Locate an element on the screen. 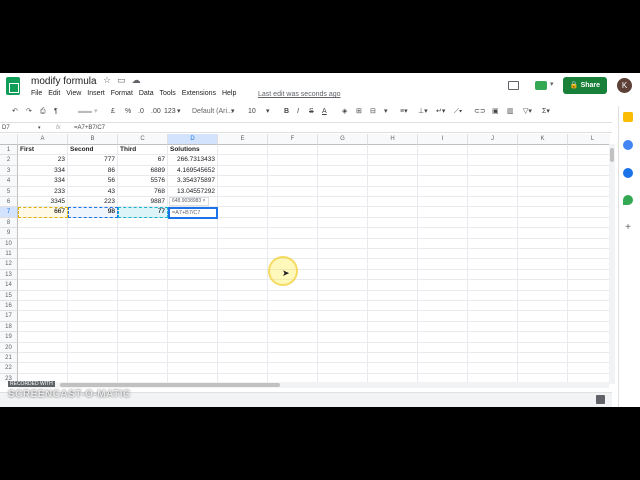  cell-h3 is located at coordinates (393, 171).